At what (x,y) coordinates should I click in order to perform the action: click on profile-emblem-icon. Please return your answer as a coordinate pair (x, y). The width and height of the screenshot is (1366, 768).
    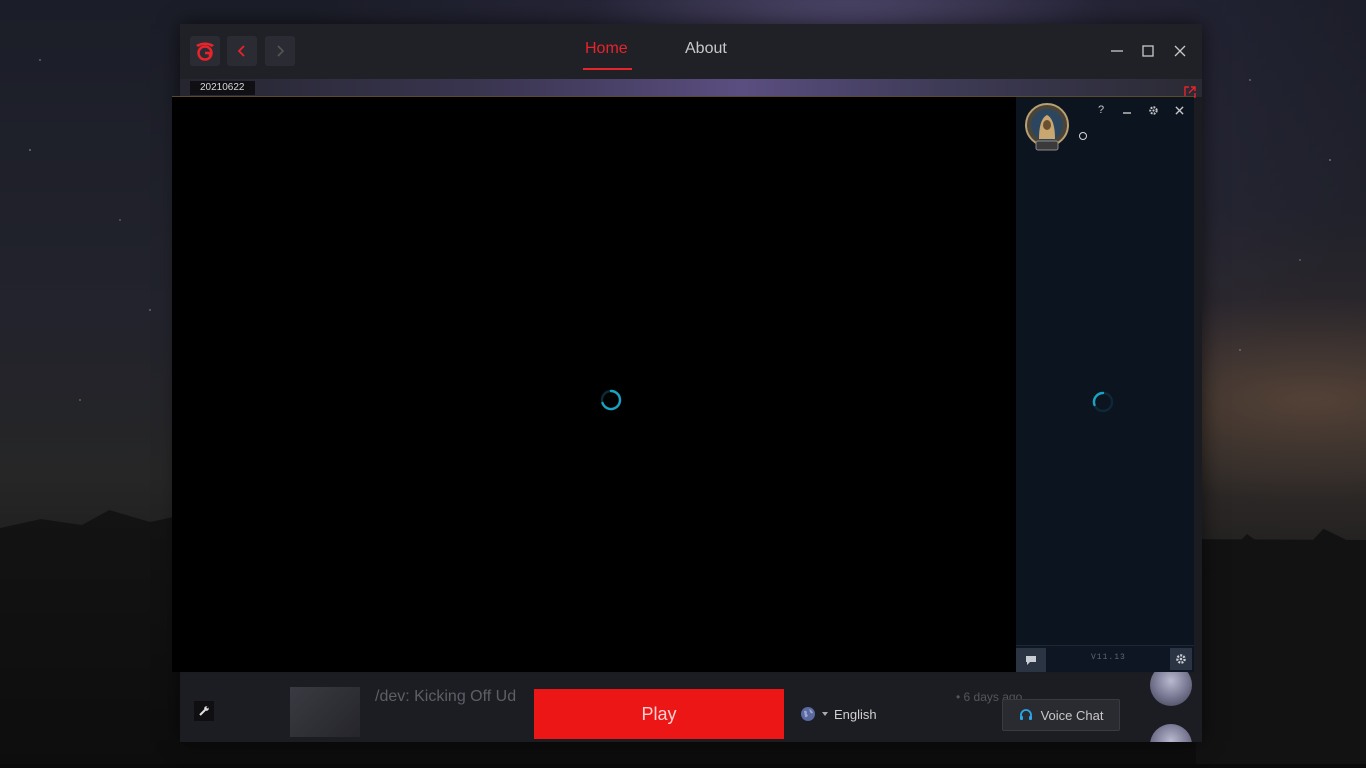
    Looking at the image, I should click on (1047, 127).